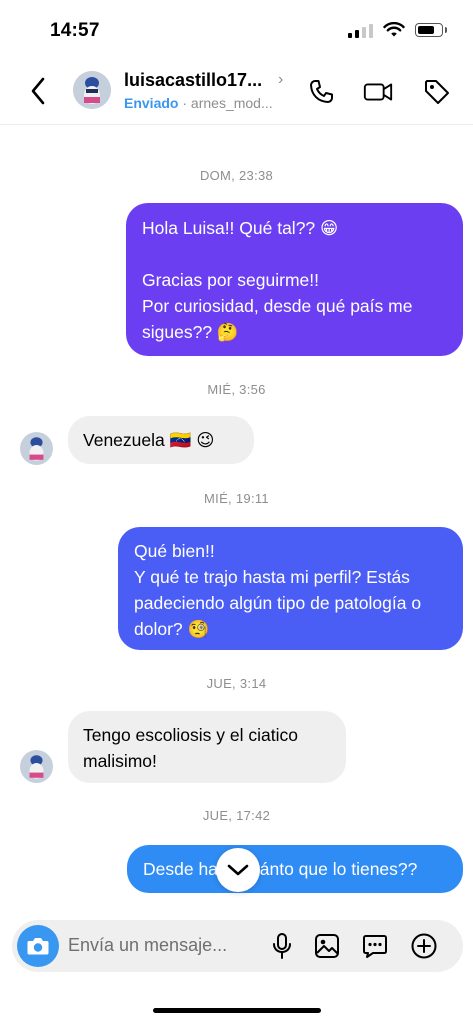  What do you see at coordinates (236, 683) in the screenshot?
I see `timestamp: JUE, 3:14` at bounding box center [236, 683].